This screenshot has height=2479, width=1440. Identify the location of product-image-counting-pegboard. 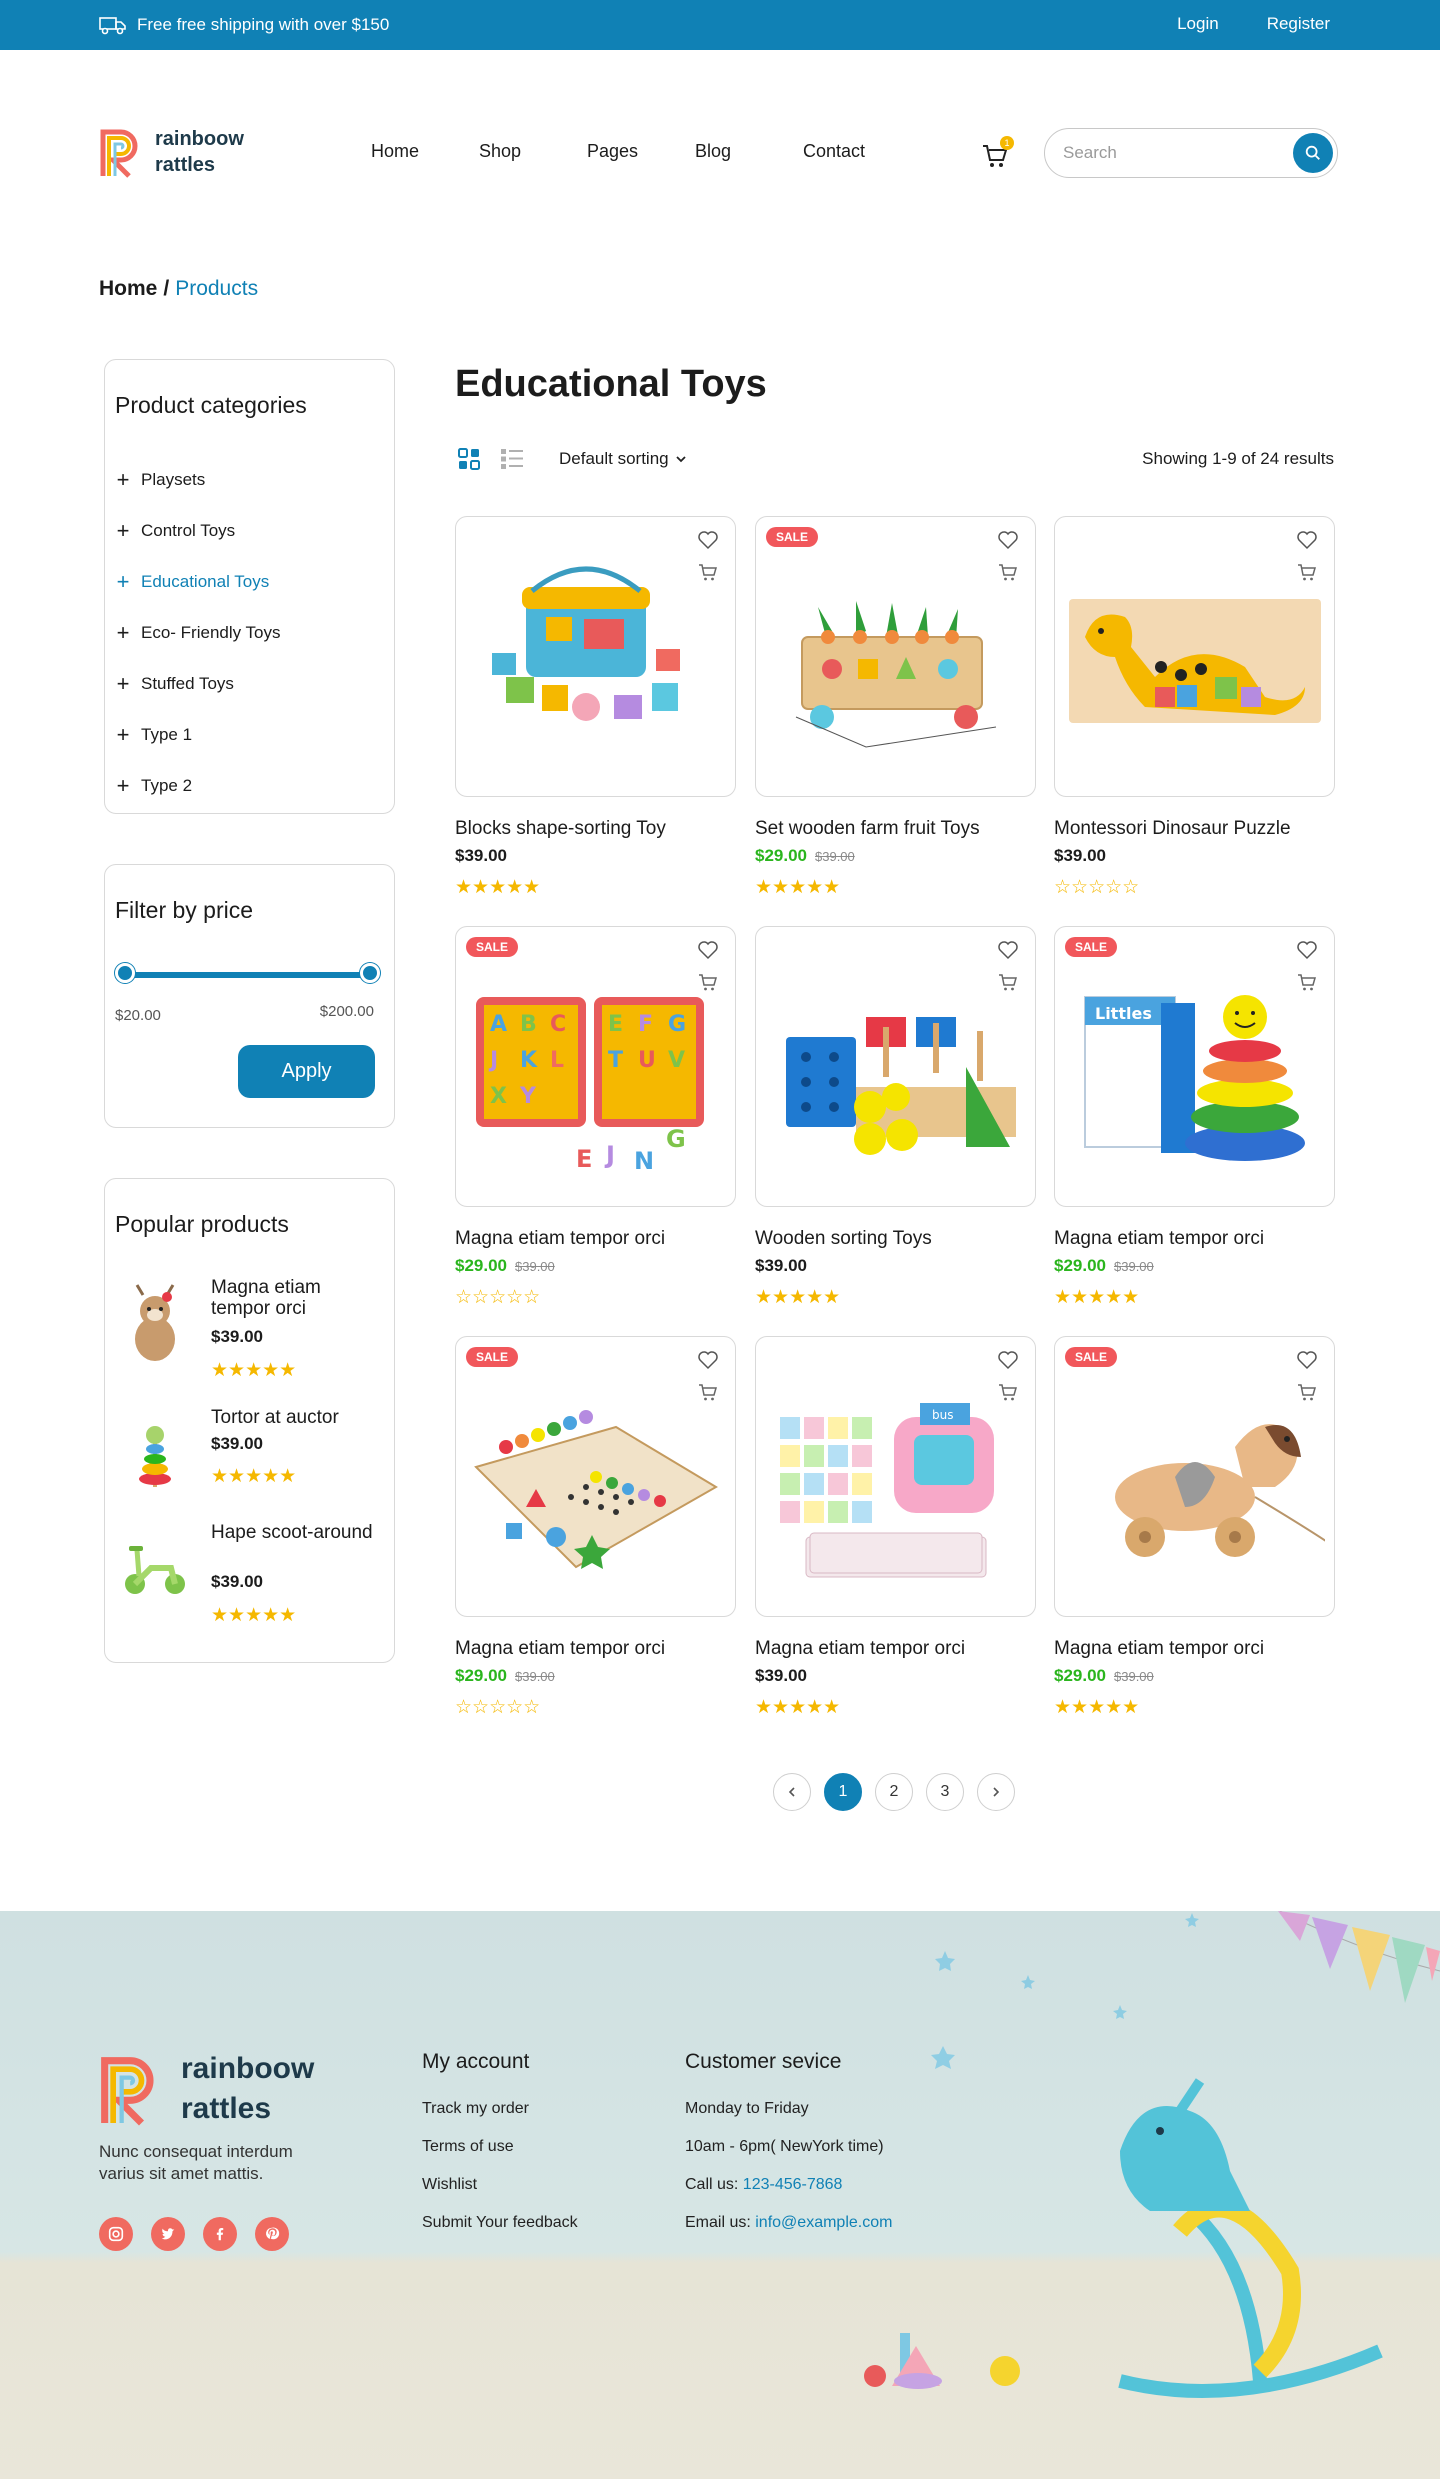
(596, 1487).